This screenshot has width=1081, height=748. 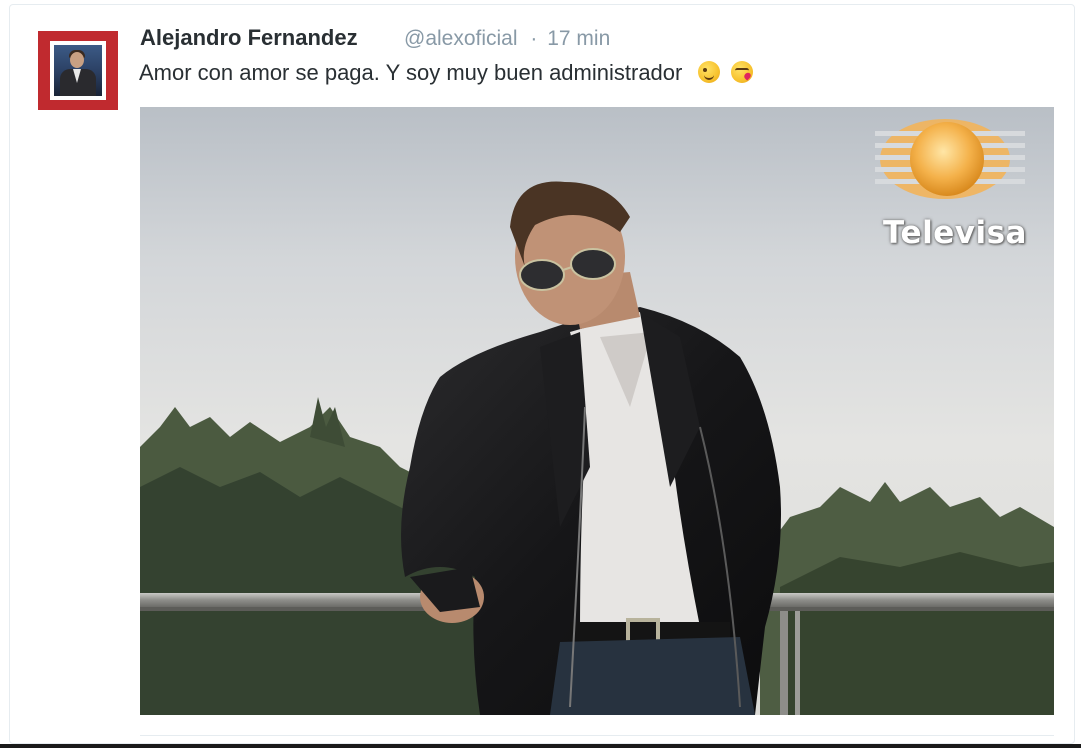 What do you see at coordinates (578, 39) in the screenshot?
I see `tweet-timestamp: 17 min` at bounding box center [578, 39].